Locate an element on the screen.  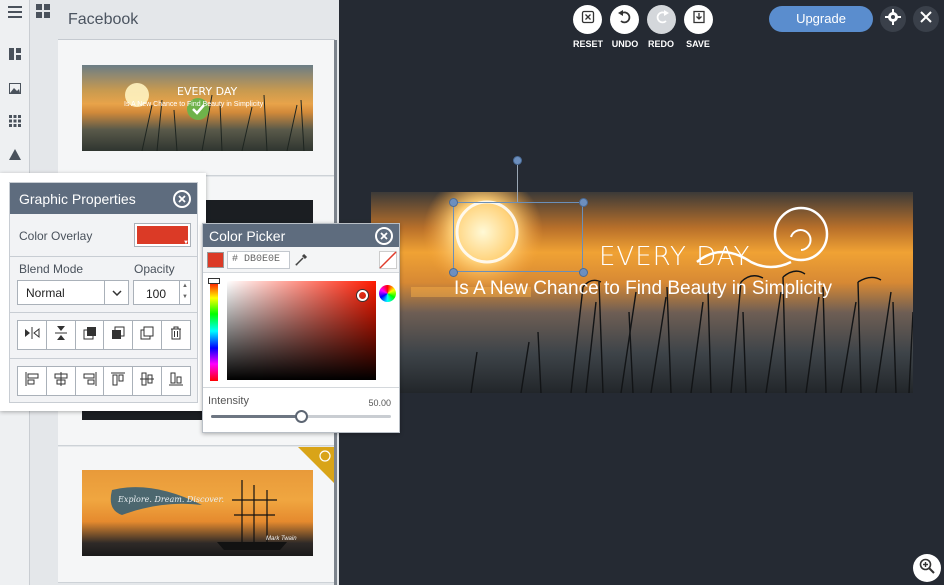
template-thumbnail: Explore. Dream. Discover. Mark Twain is located at coordinates (197, 513).